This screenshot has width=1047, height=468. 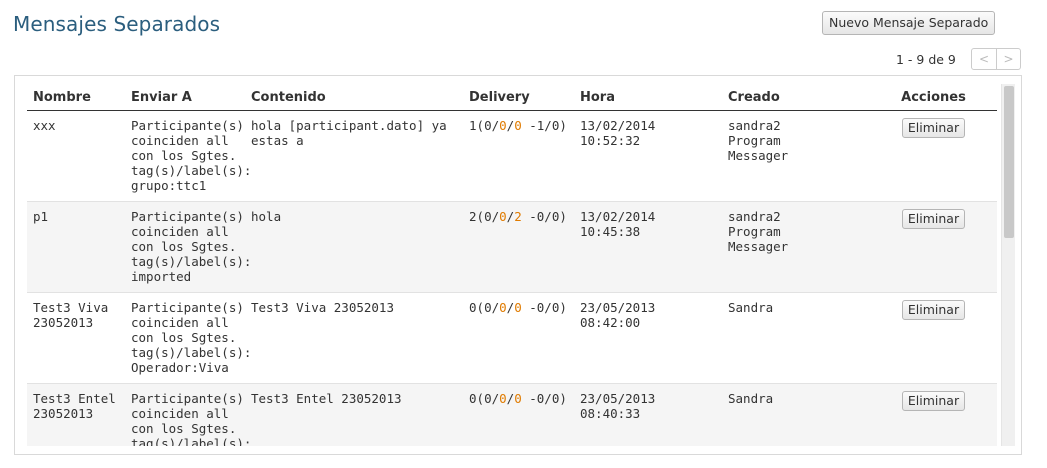 I want to click on delivery-suffix: -1/0), so click(x=544, y=125).